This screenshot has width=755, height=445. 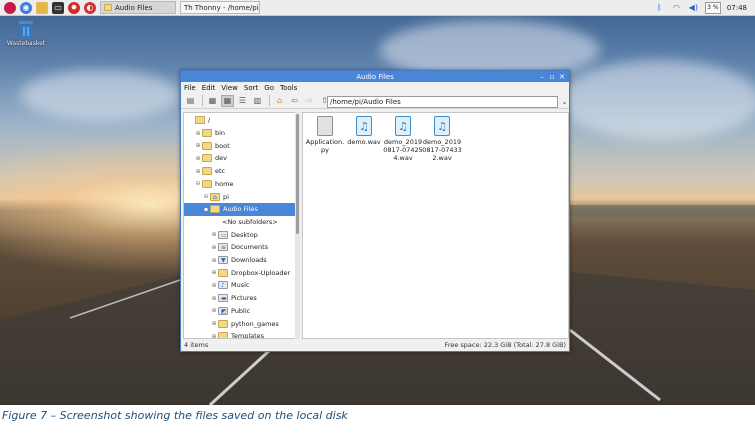 What do you see at coordinates (239, 311) in the screenshot?
I see `tree-item: ⊕ ◩ Public` at bounding box center [239, 311].